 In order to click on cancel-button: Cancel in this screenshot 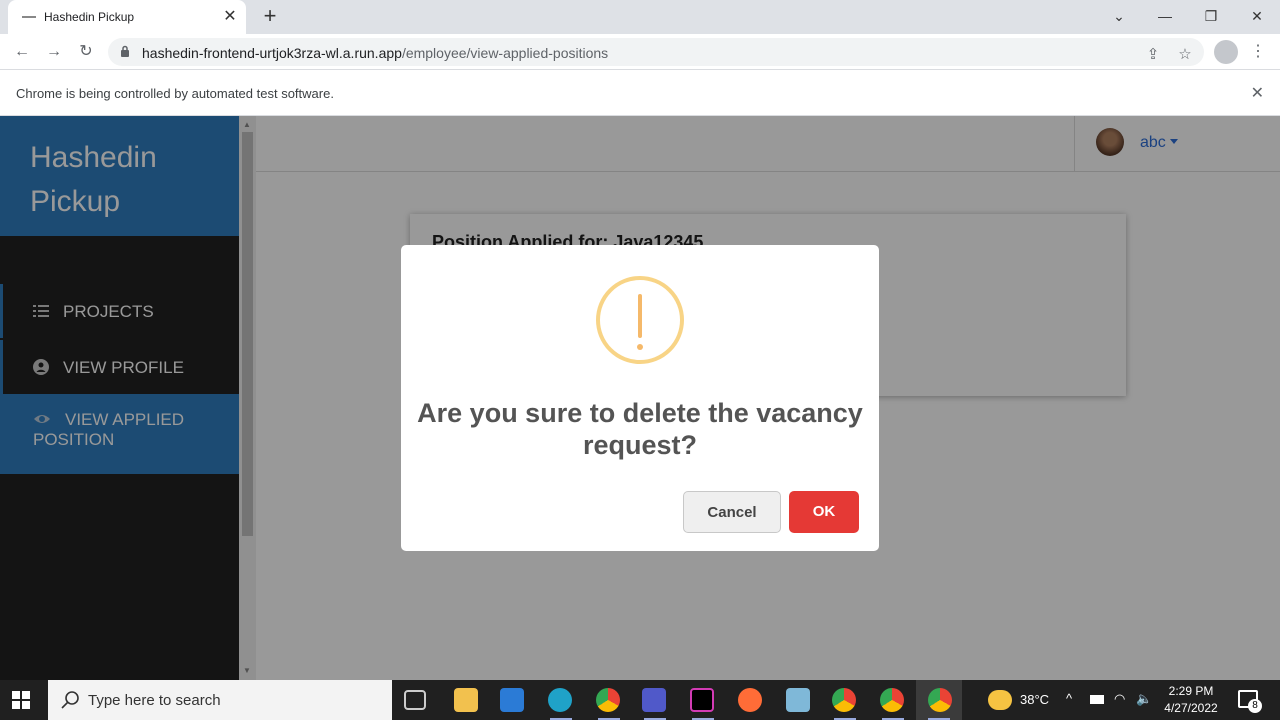, I will do `click(732, 512)`.